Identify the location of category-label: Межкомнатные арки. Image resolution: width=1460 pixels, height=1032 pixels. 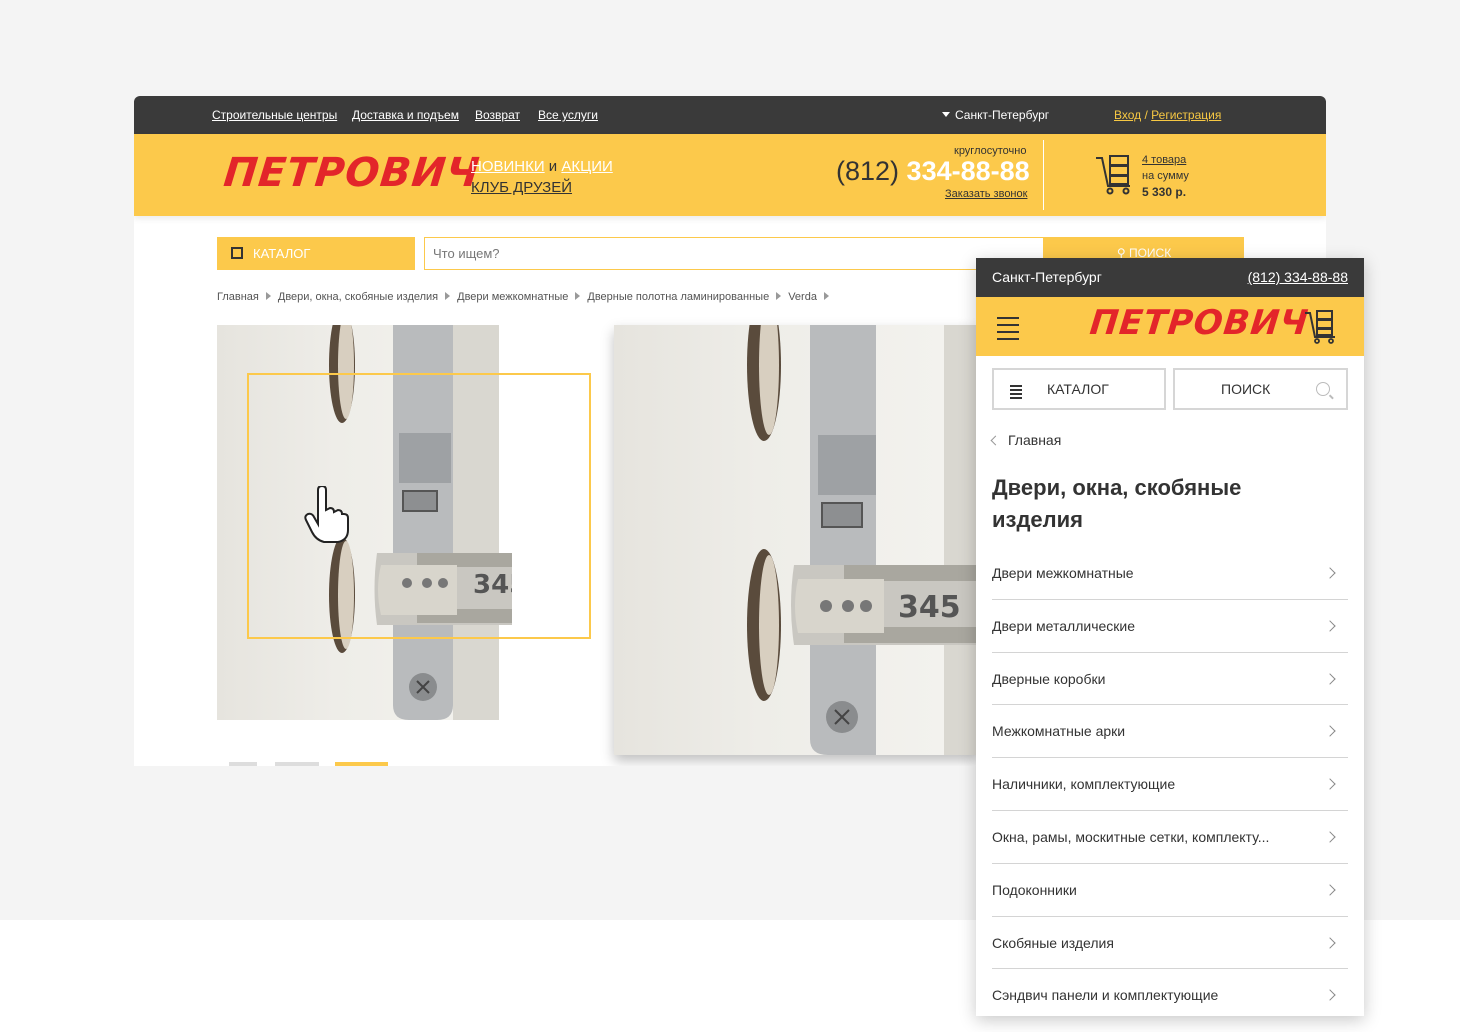
(1059, 731).